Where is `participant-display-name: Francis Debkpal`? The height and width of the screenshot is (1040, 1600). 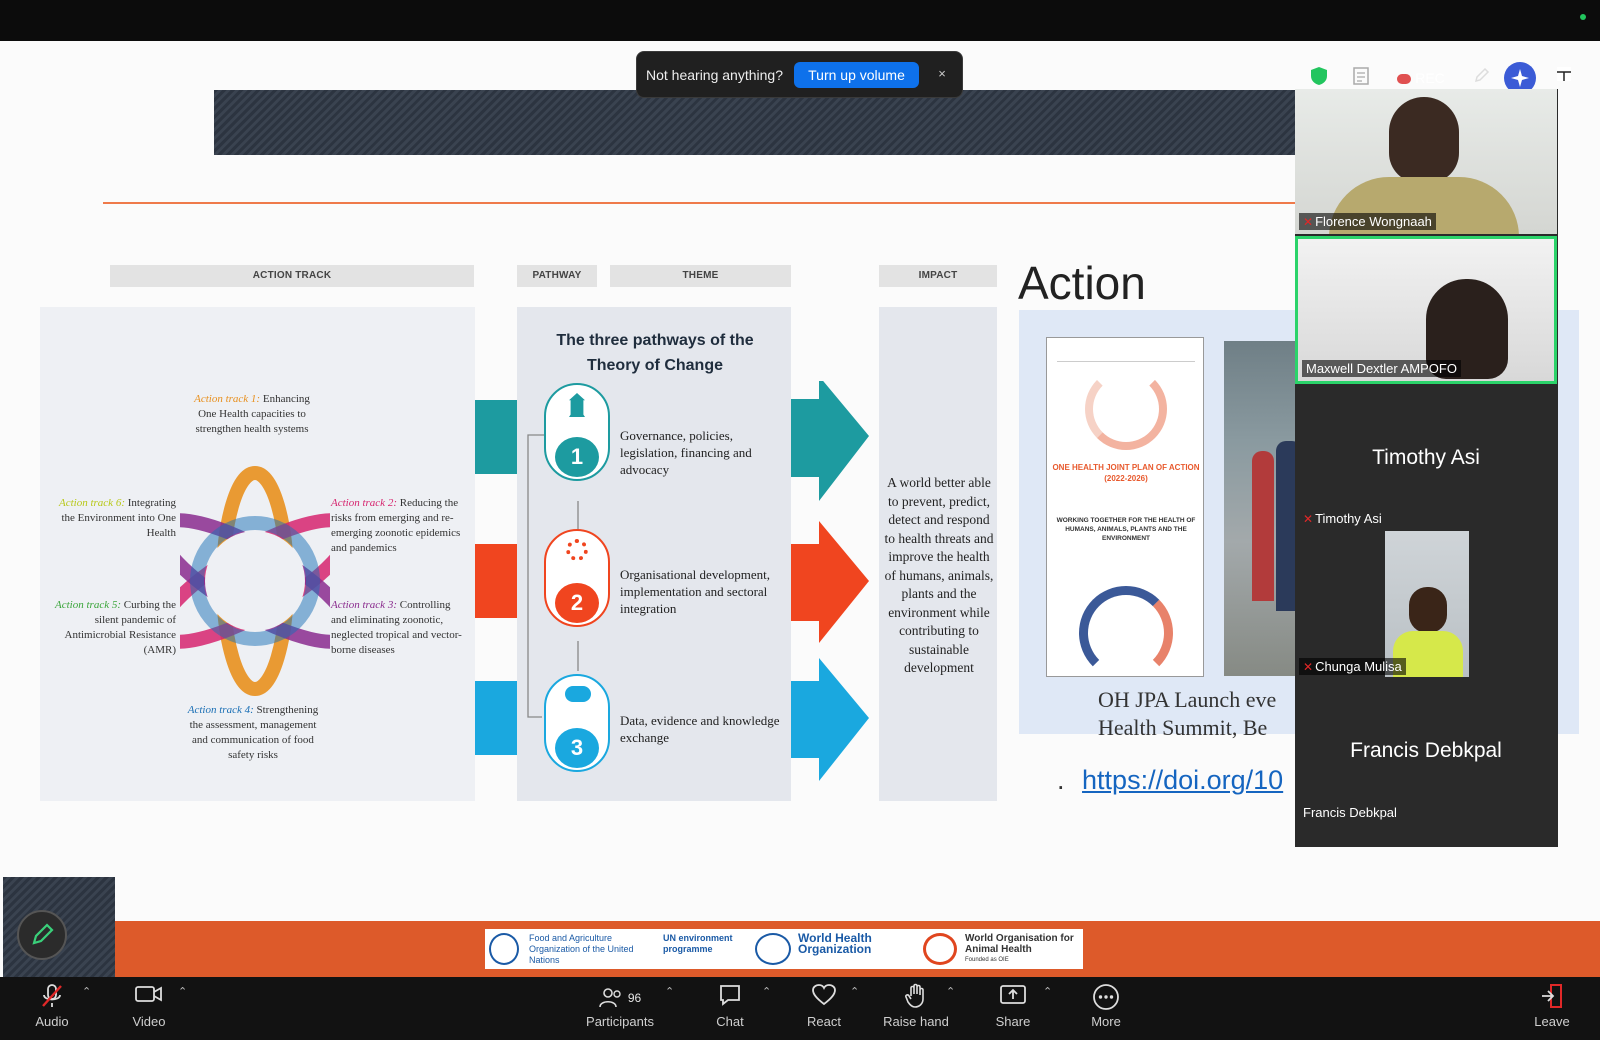 participant-display-name: Francis Debkpal is located at coordinates (1426, 750).